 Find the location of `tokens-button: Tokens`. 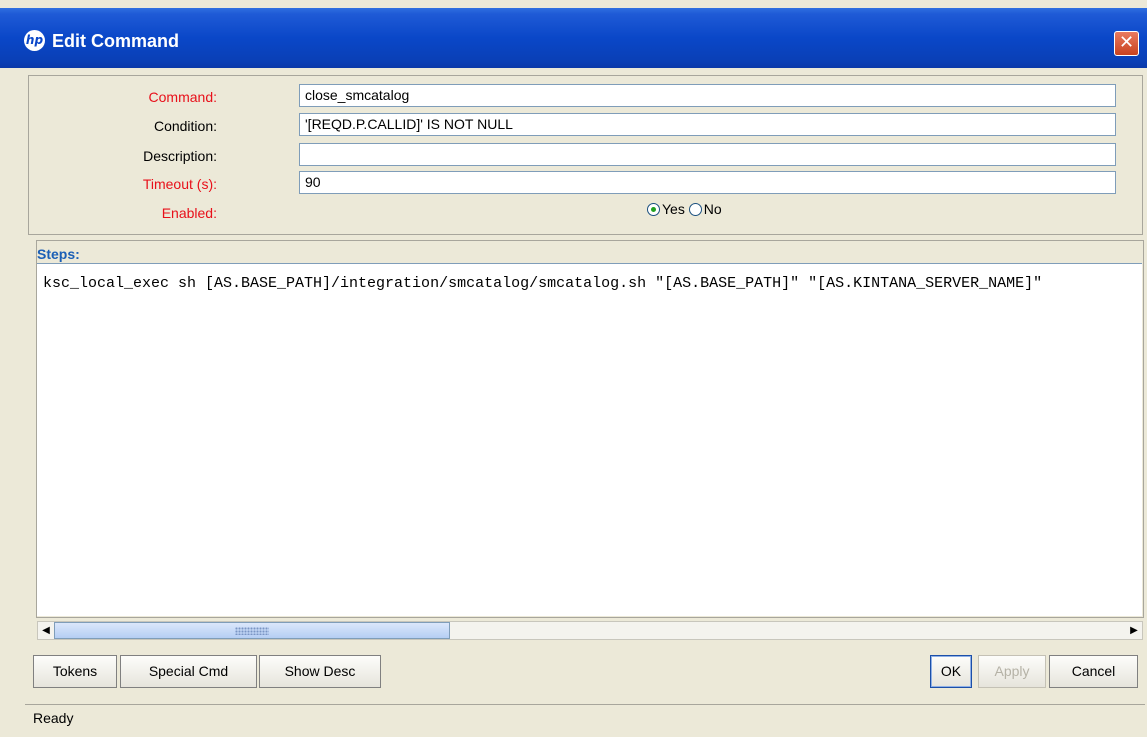

tokens-button: Tokens is located at coordinates (75, 671).